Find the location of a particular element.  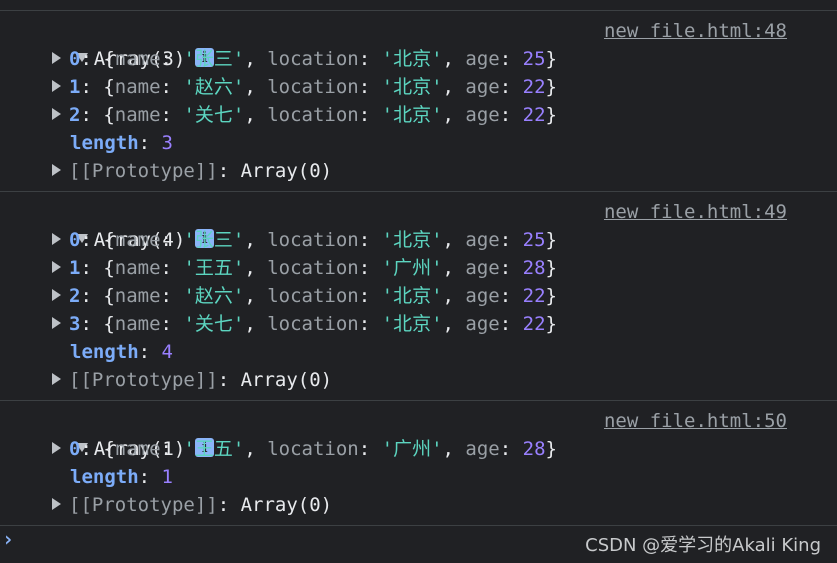

array-item-row: 1: {name: '赵六', location: '北京', age: 22} is located at coordinates (418, 87).